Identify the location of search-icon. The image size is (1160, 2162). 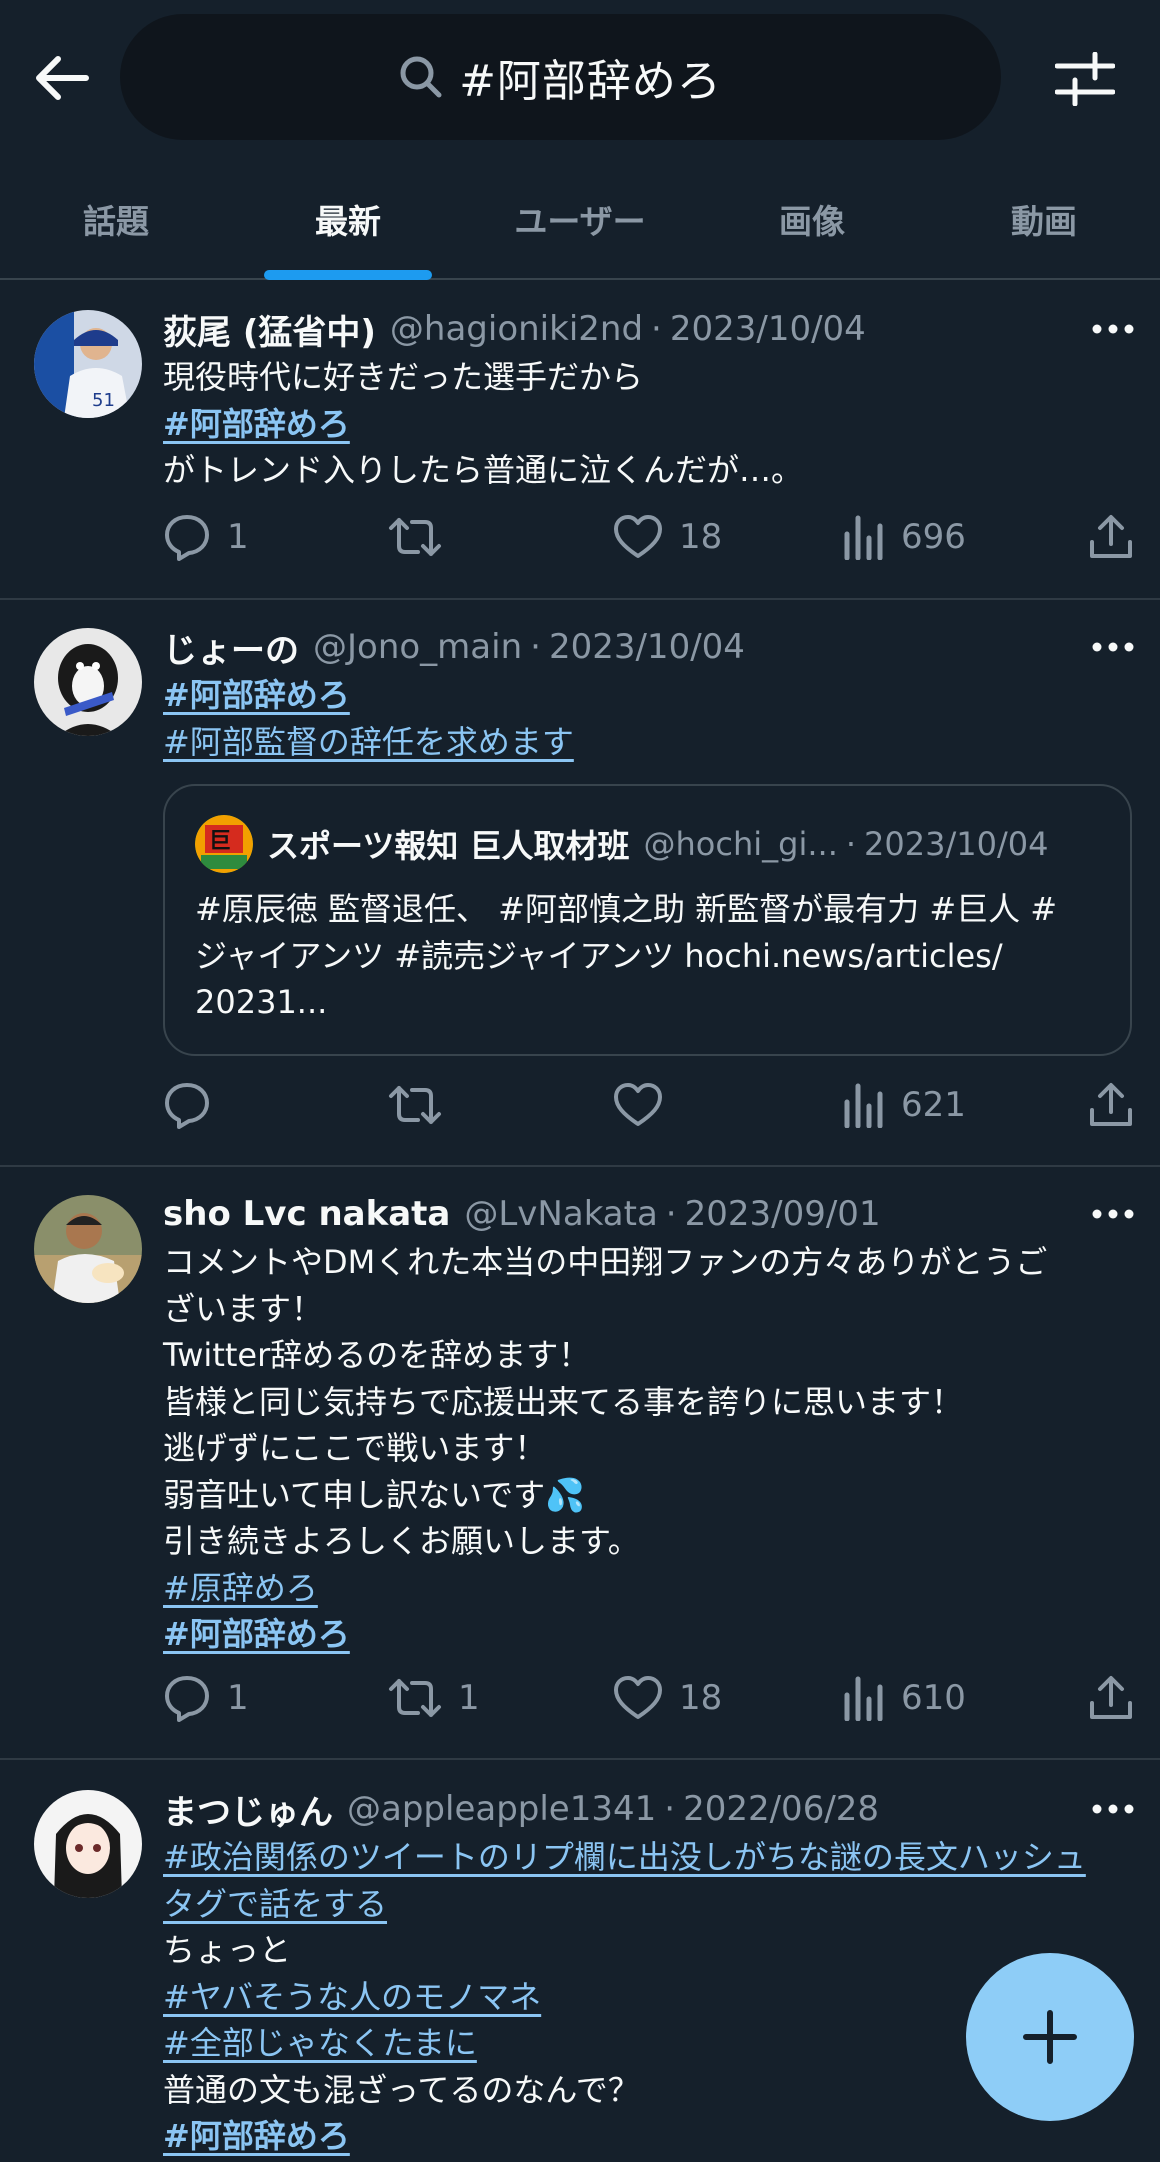
(421, 77).